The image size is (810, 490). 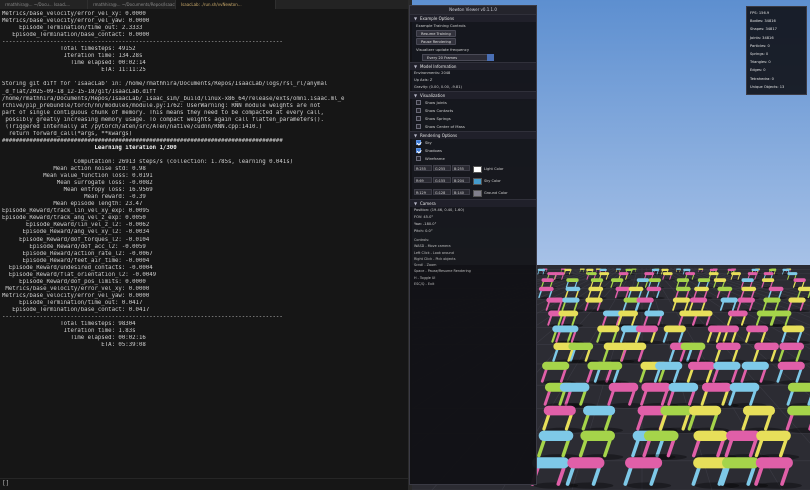 I want to click on toggle-sky: Sky, so click(x=473, y=143).